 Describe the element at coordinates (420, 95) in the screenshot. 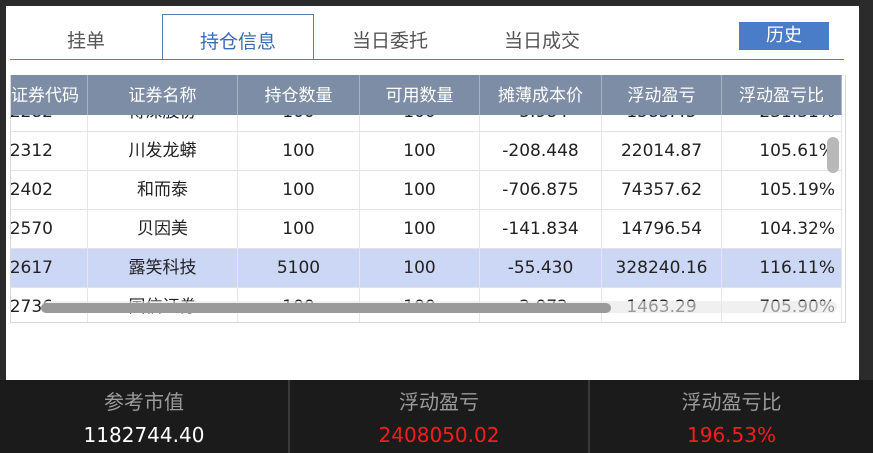

I see `column-header-available: 可用数量` at that location.